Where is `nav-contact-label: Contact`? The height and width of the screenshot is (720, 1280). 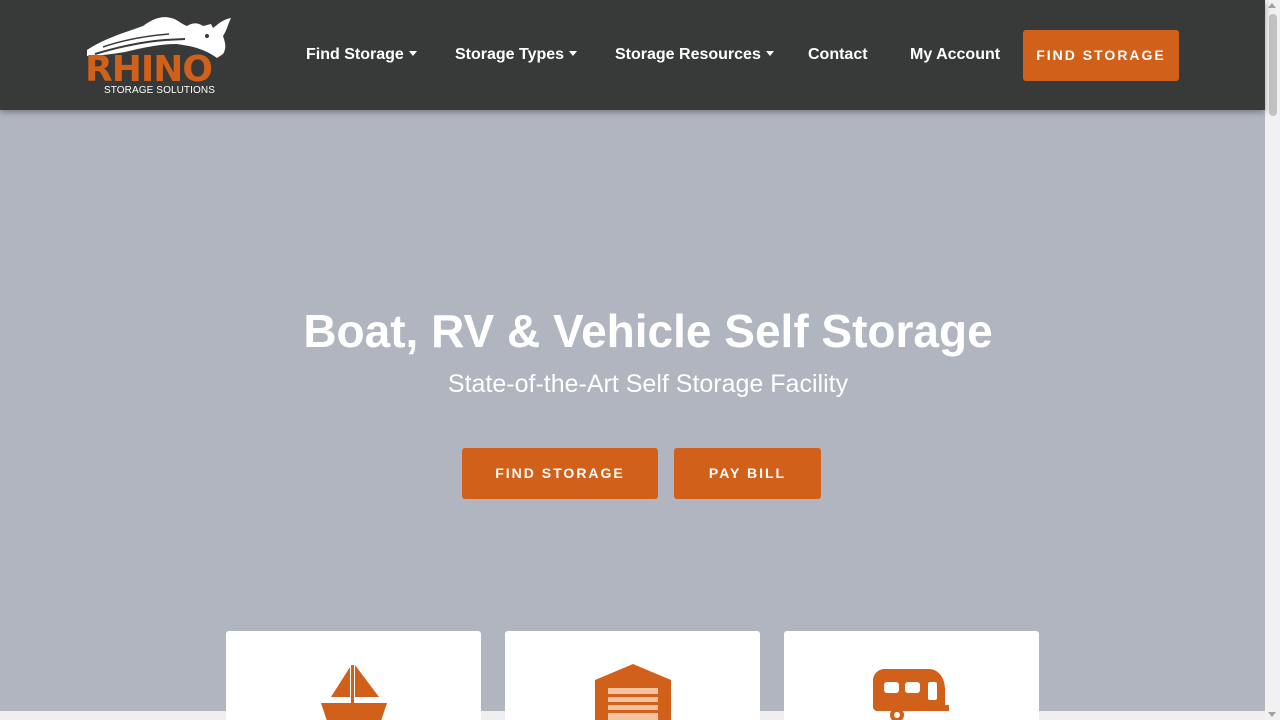
nav-contact-label: Contact is located at coordinates (838, 54).